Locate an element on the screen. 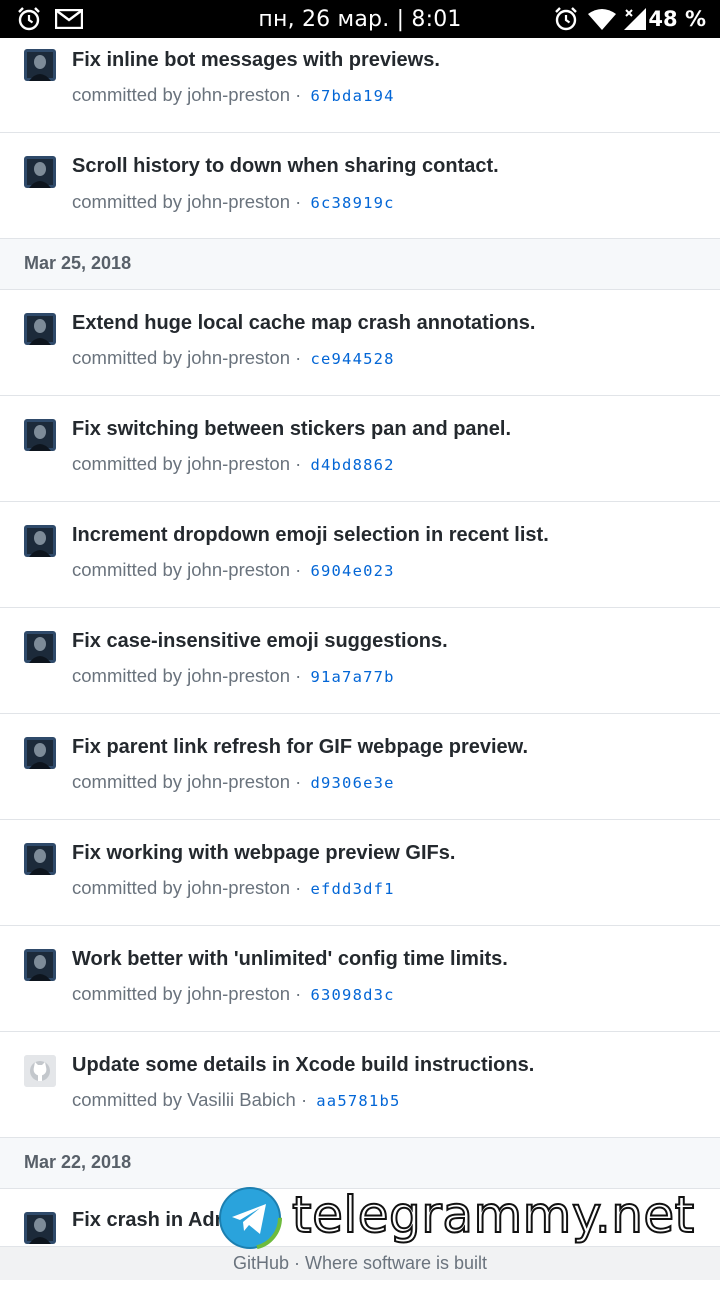  date-header: Mar 25, 2018 is located at coordinates (360, 264).